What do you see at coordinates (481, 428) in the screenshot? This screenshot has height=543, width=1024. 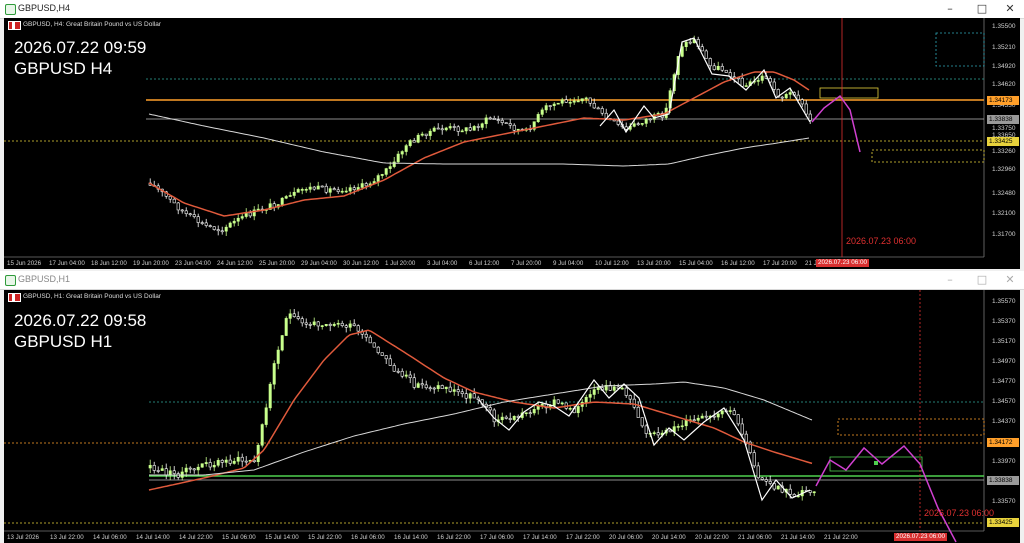 I see `moving-average-white` at bounding box center [481, 428].